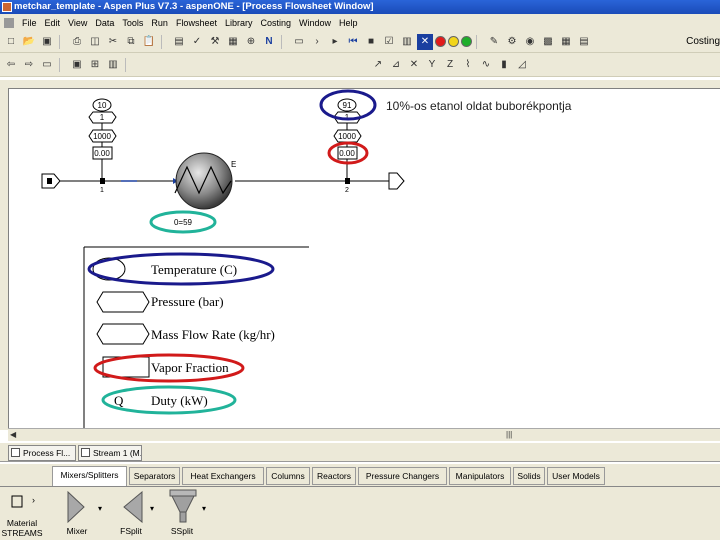 Image resolution: width=720 pixels, height=540 pixels. Describe the element at coordinates (347, 190) in the screenshot. I see `stream-2-id: 2` at that location.